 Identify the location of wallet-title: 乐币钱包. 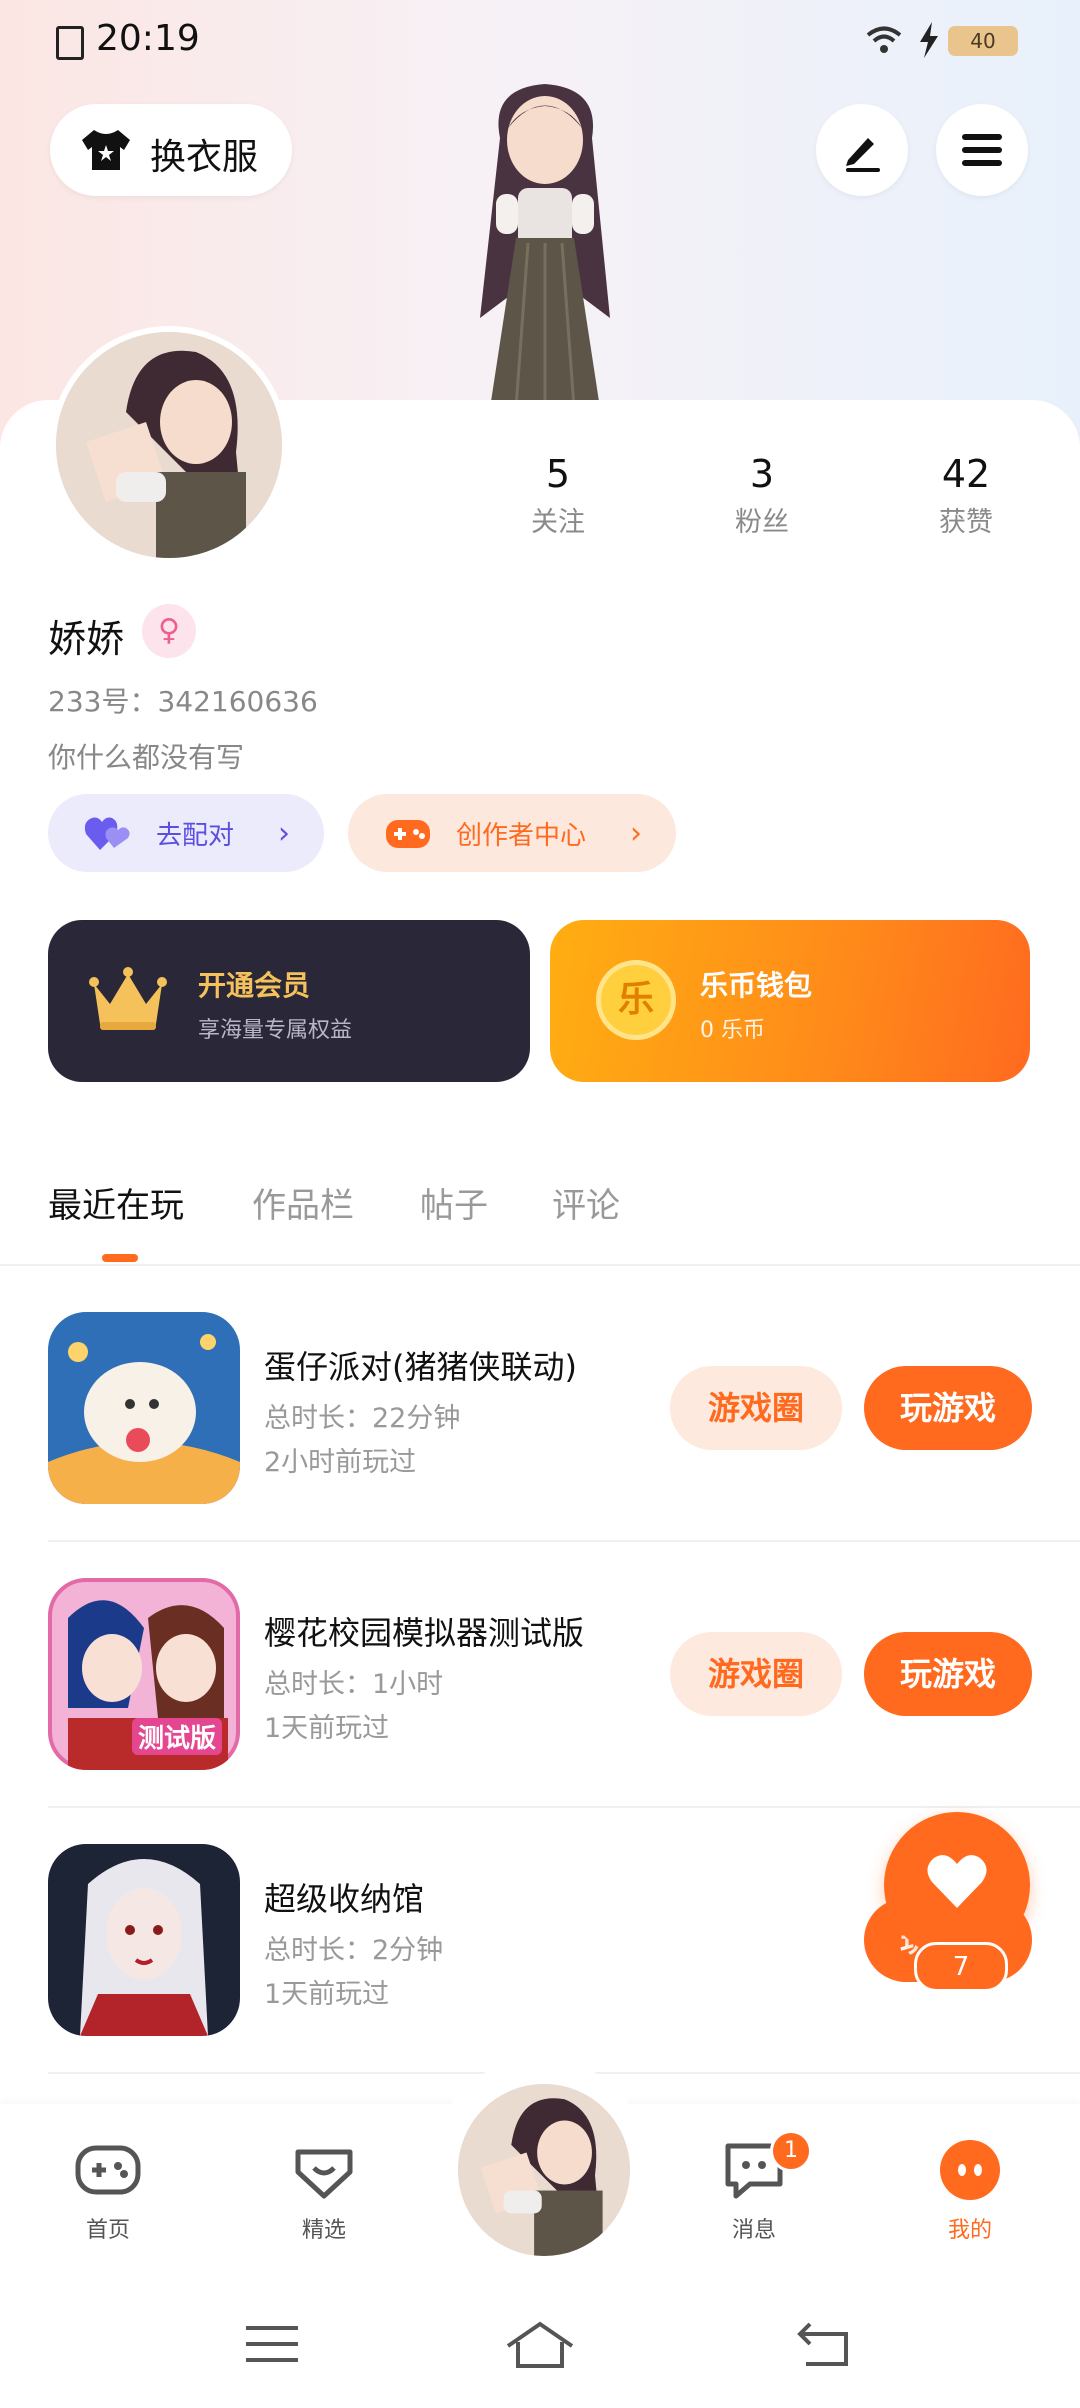
(756, 985).